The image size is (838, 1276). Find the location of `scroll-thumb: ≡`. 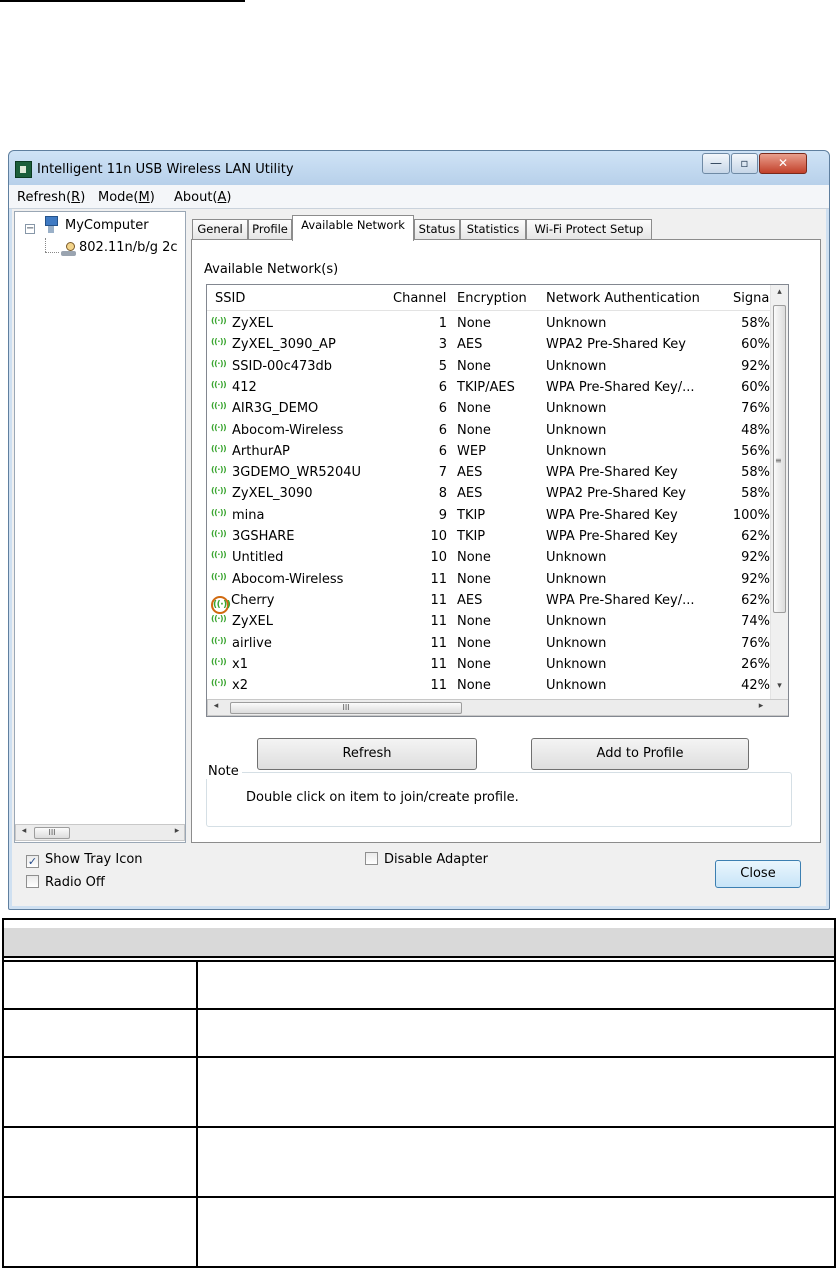

scroll-thumb: ≡ is located at coordinates (779, 459).